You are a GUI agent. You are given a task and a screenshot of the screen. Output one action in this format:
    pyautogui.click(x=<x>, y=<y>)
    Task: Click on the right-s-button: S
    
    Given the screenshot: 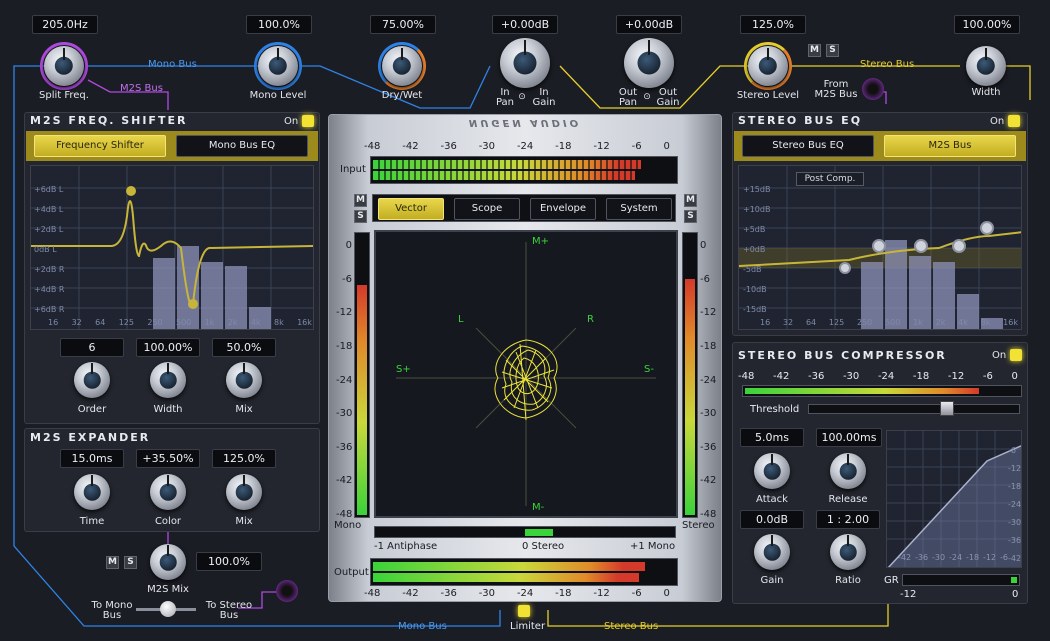 What is the action you would take?
    pyautogui.click(x=690, y=216)
    